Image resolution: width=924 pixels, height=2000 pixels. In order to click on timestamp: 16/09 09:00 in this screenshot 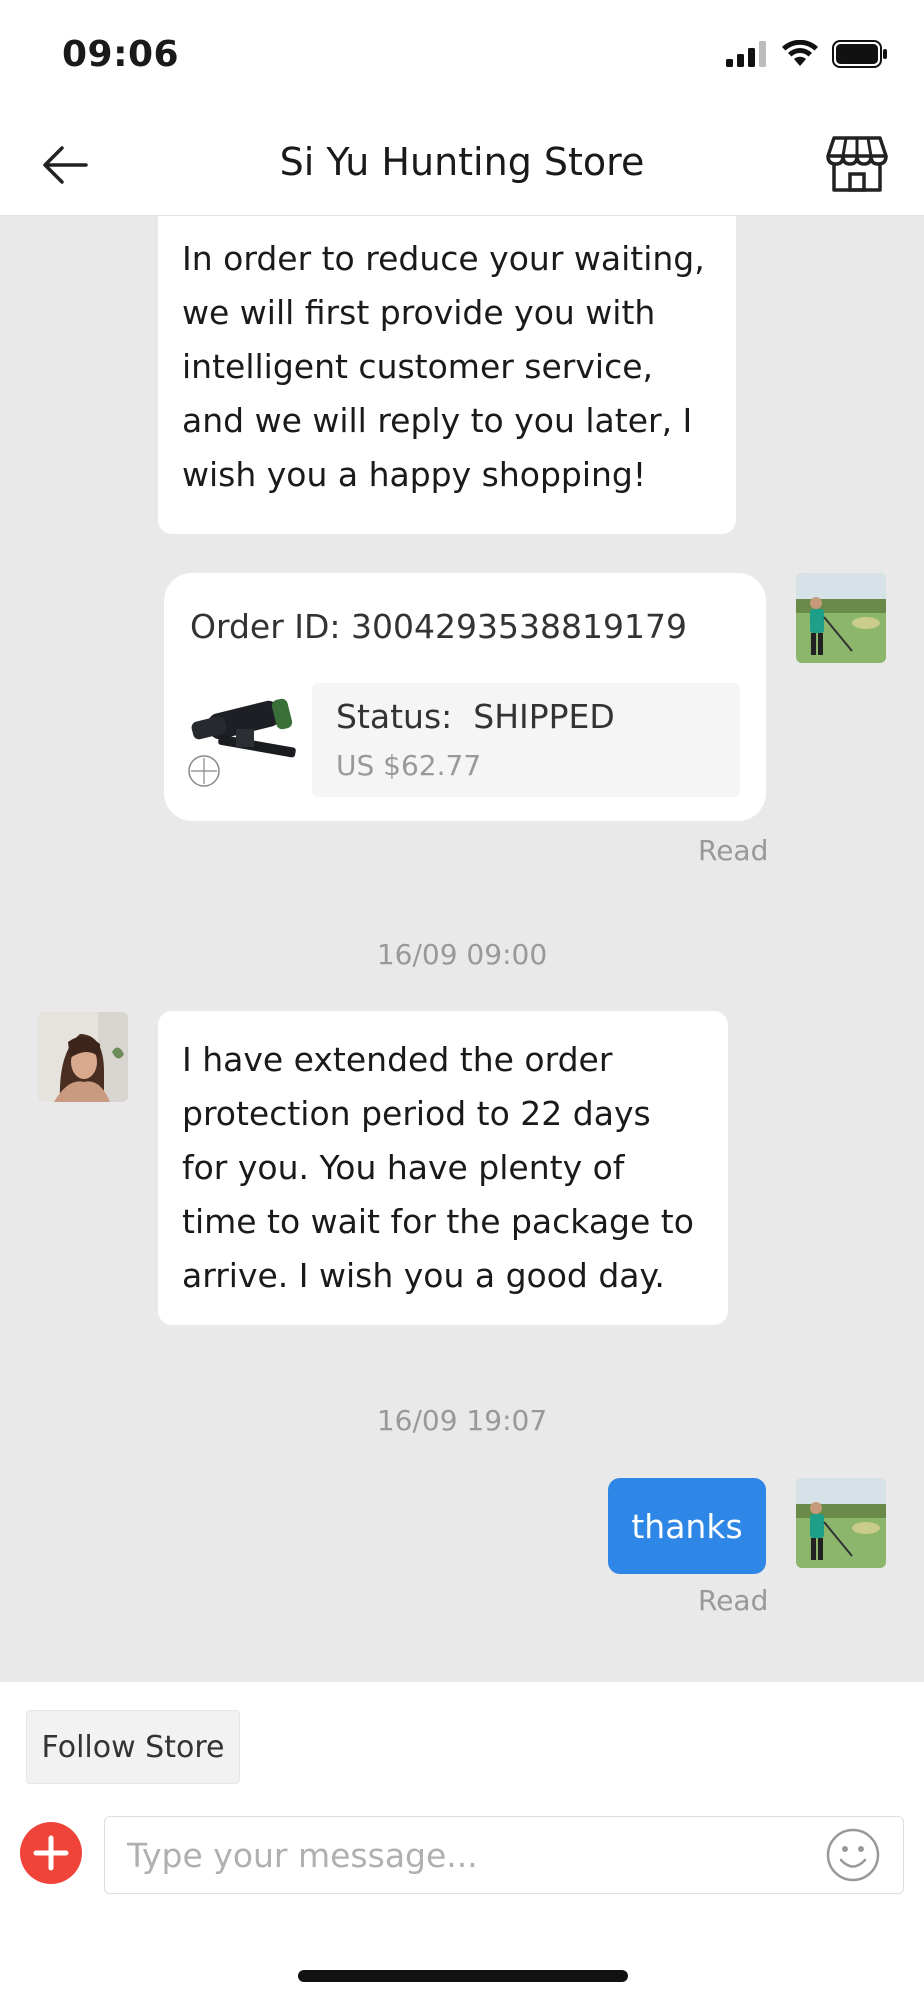, I will do `click(462, 954)`.